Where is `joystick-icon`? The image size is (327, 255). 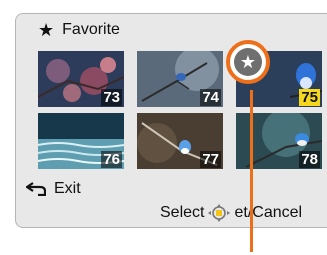 joystick-icon is located at coordinates (219, 213).